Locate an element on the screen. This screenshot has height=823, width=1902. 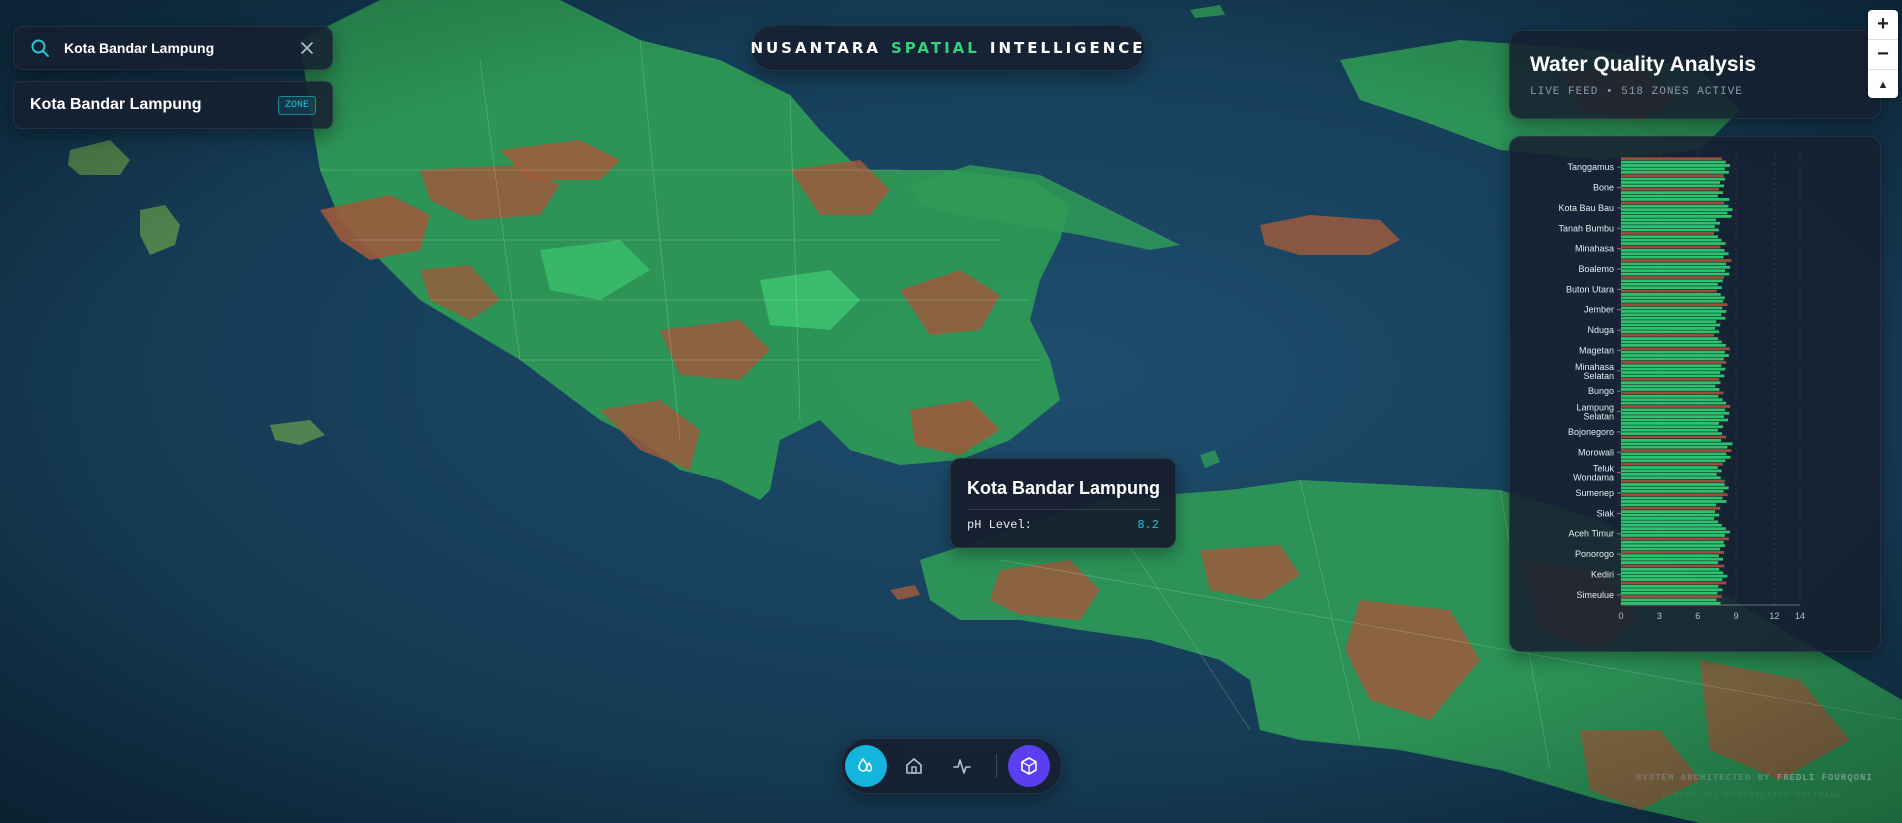
search-input is located at coordinates (179, 48).